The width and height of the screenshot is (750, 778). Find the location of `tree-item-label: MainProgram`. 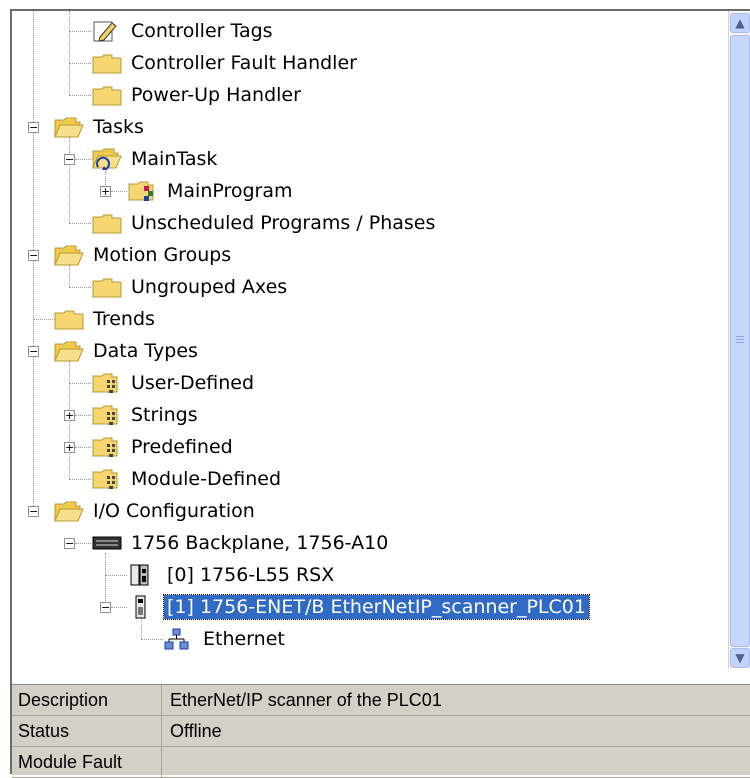

tree-item-label: MainProgram is located at coordinates (230, 191).